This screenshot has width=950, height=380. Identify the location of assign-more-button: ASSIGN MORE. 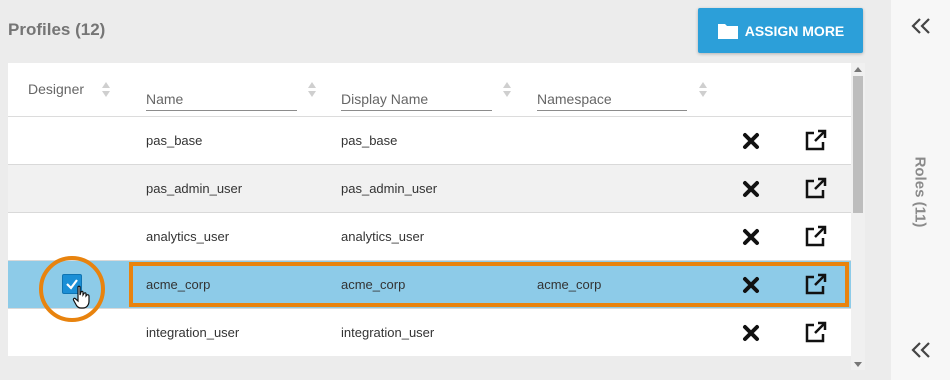
(780, 30).